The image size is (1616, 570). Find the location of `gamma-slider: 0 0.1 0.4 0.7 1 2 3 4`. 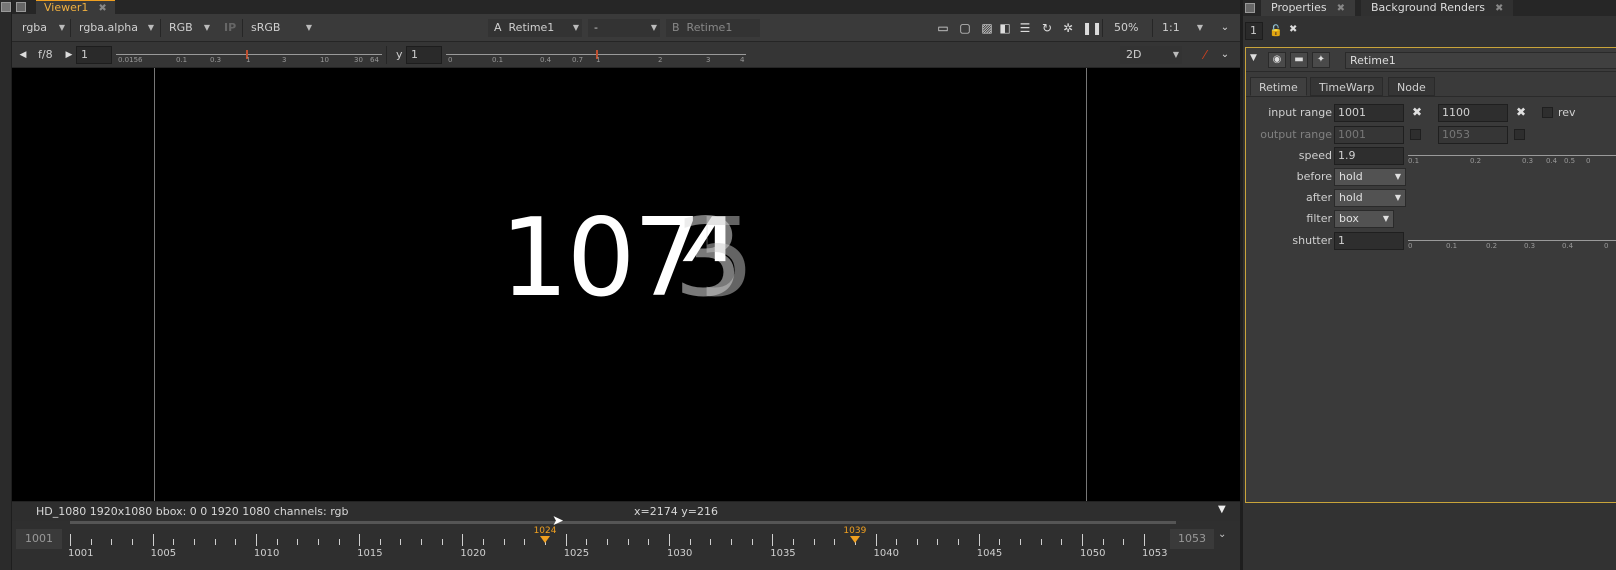

gamma-slider: 0 0.1 0.4 0.7 1 2 3 4 is located at coordinates (596, 55).